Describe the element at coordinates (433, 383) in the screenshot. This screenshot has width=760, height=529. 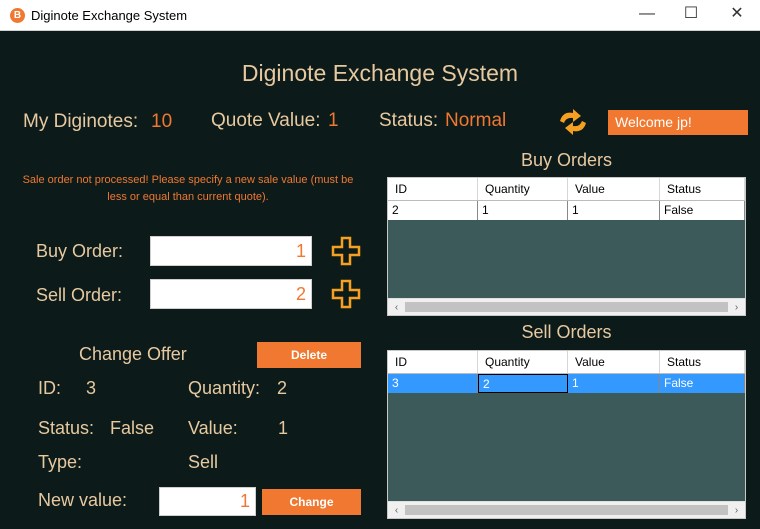
I see `cell-id: 3` at that location.